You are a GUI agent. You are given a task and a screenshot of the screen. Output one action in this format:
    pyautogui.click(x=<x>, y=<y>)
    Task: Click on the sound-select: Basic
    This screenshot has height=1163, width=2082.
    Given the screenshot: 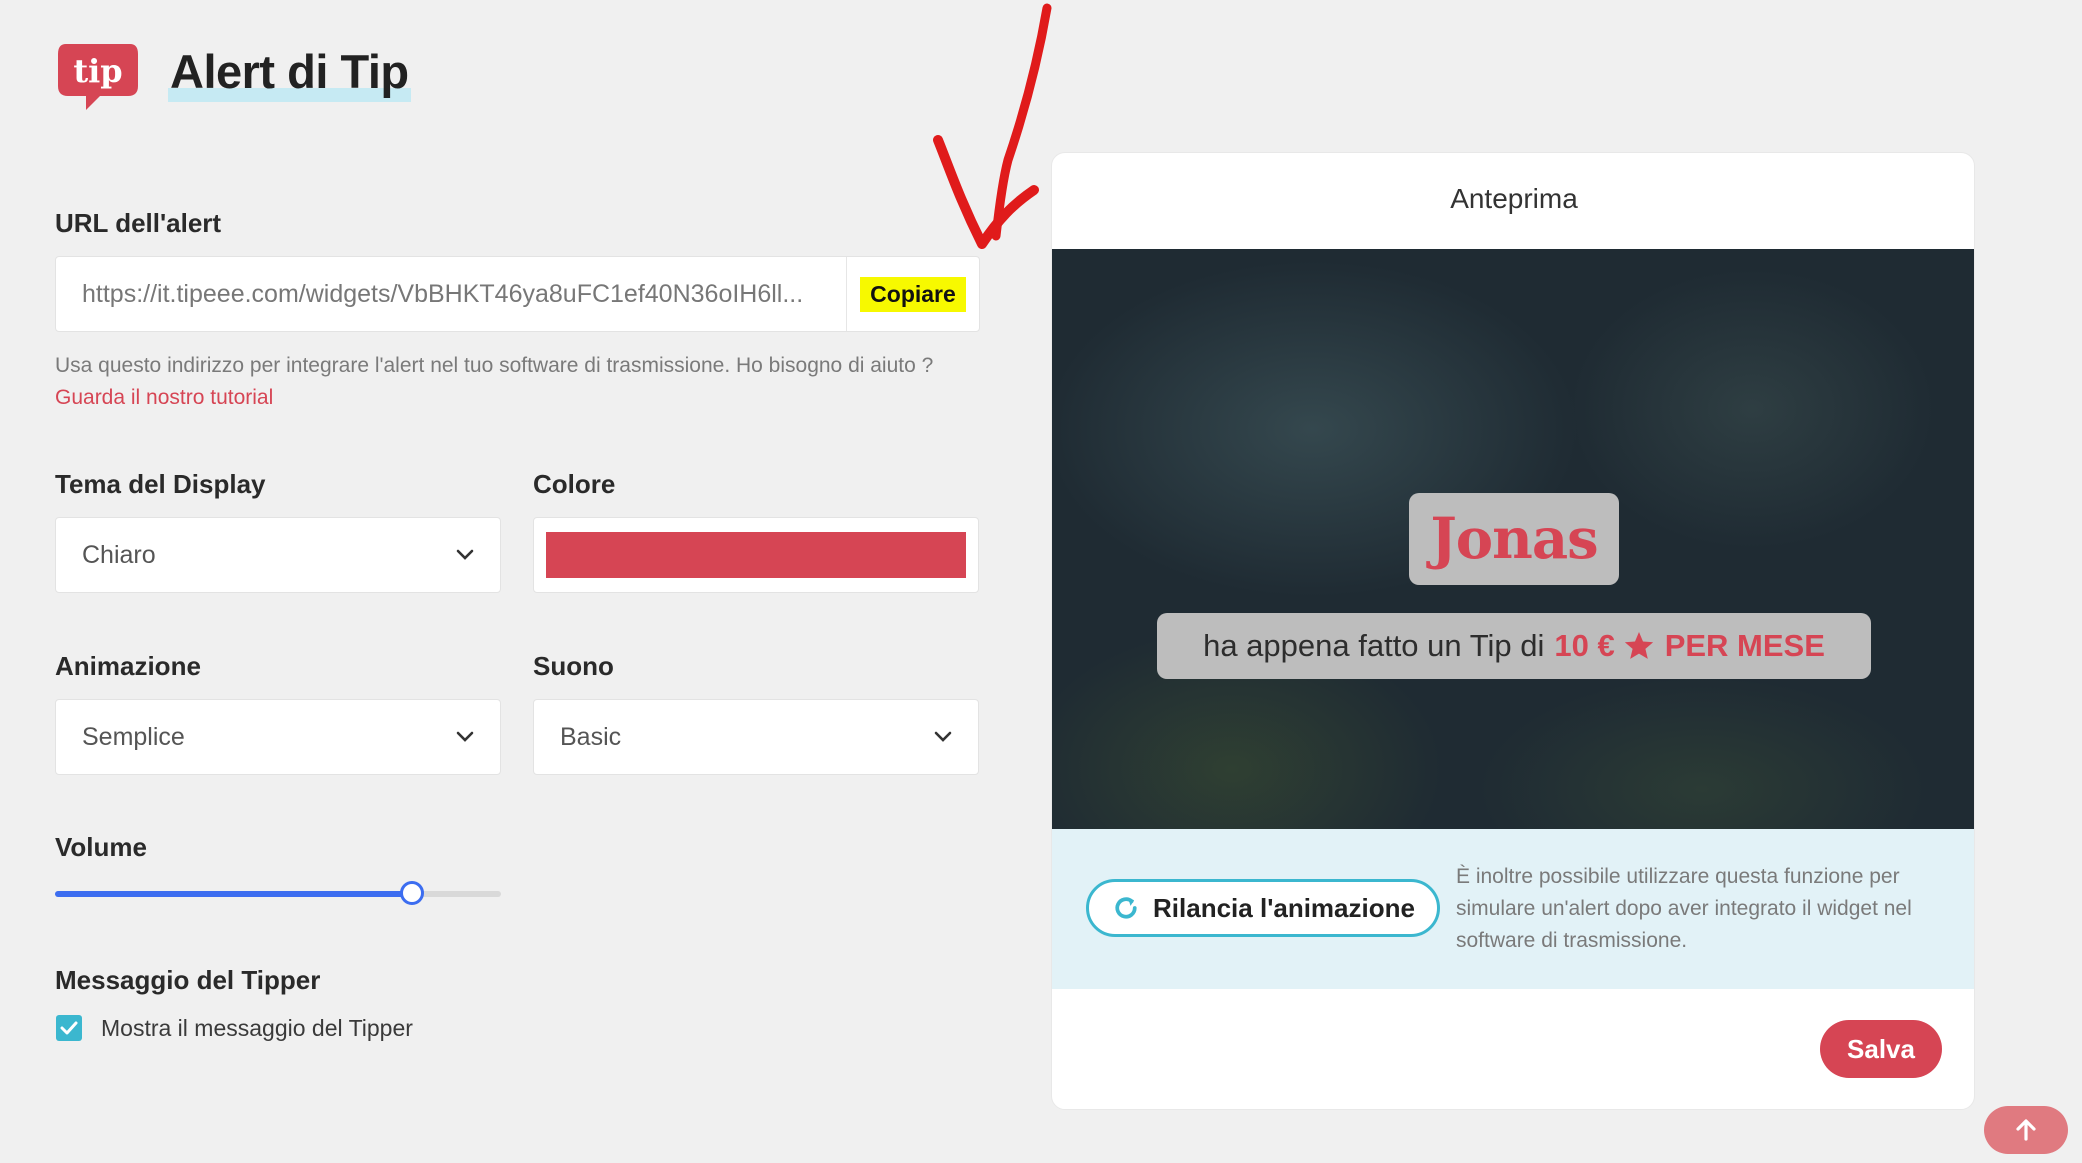 What is the action you would take?
    pyautogui.click(x=756, y=737)
    